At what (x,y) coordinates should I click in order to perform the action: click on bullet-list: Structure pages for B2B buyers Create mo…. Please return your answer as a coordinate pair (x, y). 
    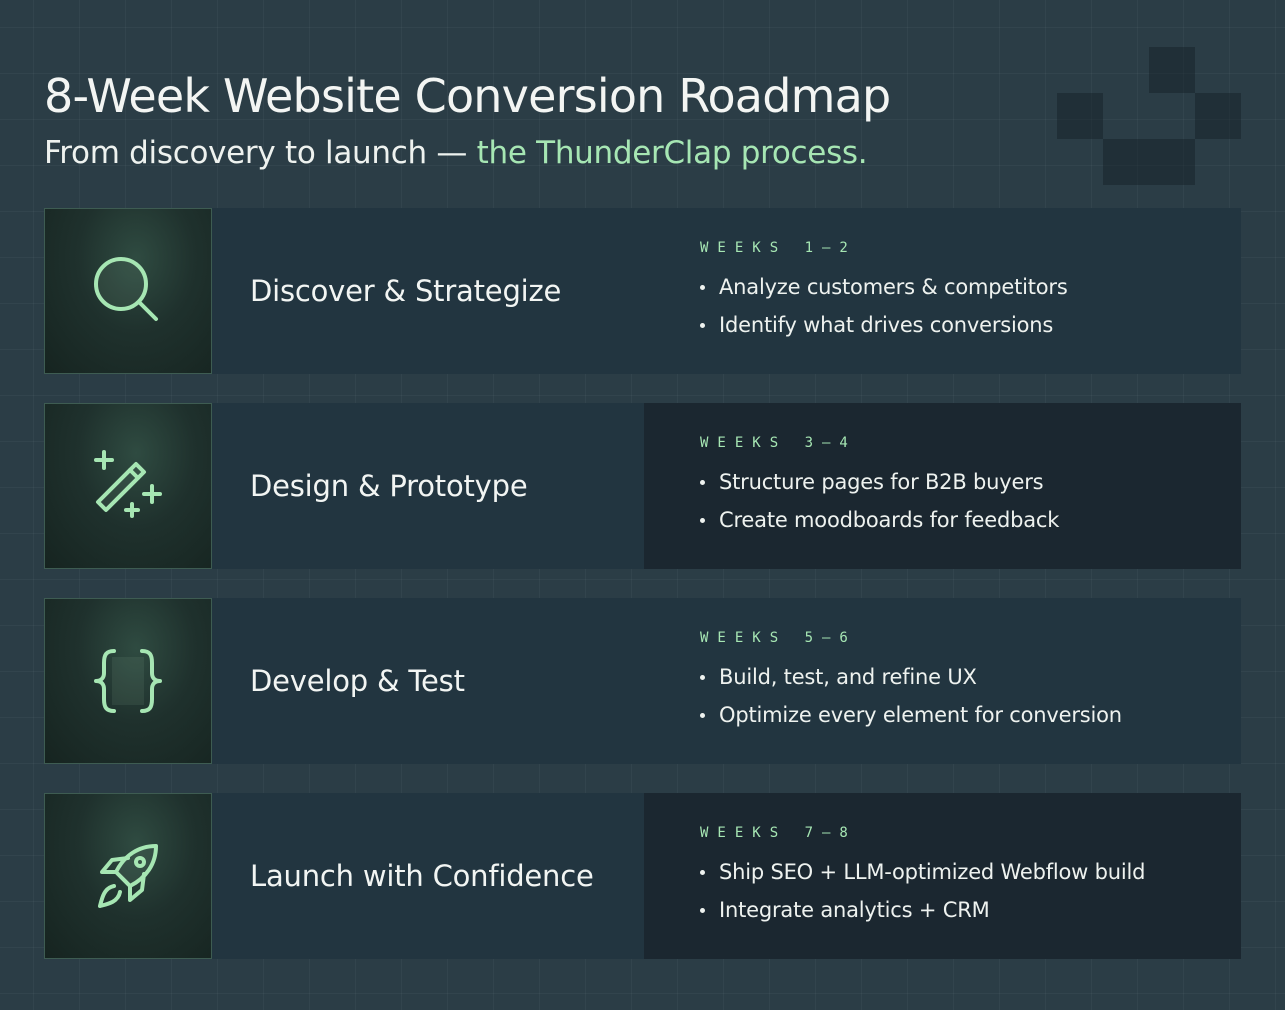
    Looking at the image, I should click on (970, 501).